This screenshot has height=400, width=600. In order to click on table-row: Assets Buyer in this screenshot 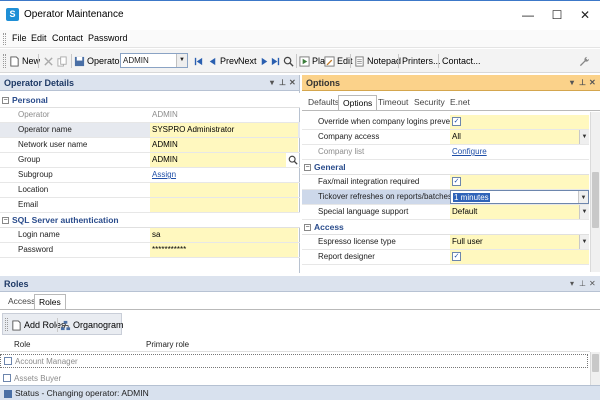, I will do `click(294, 378)`.